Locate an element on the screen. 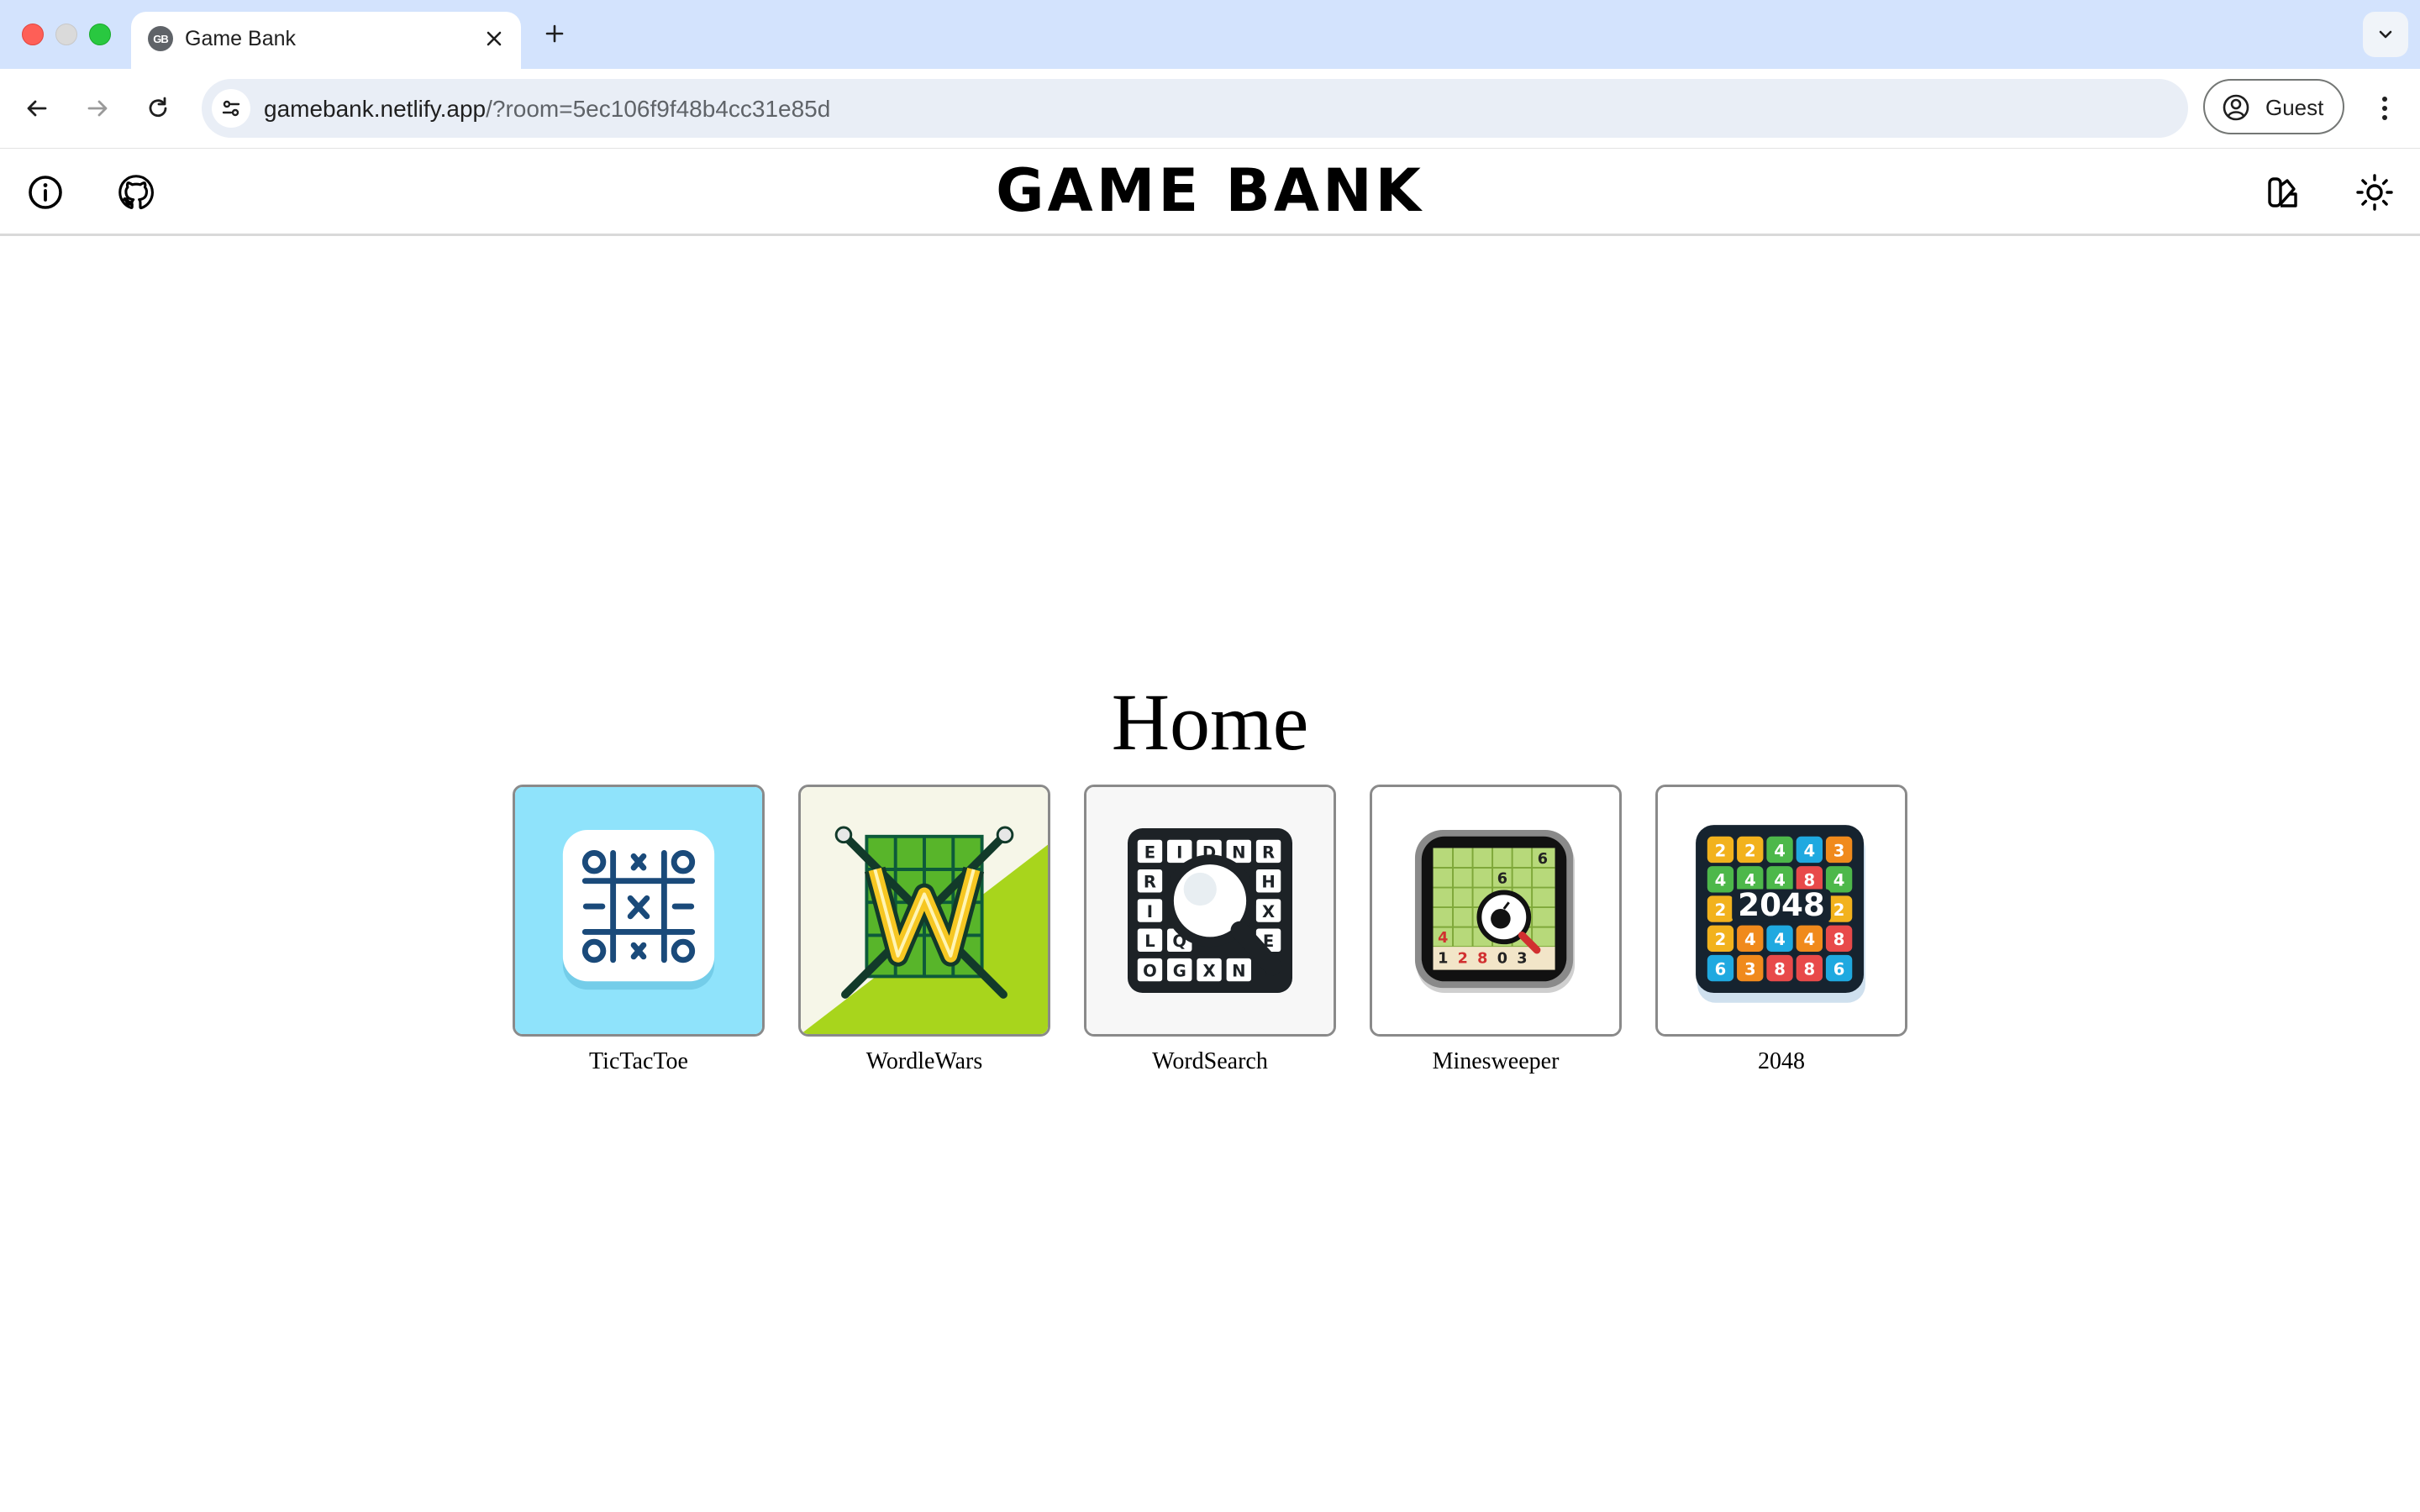 Image resolution: width=2420 pixels, height=1512 pixels. minesweeper-icon: 6 6 4 1 2 8 0 3 is located at coordinates (1496, 910).